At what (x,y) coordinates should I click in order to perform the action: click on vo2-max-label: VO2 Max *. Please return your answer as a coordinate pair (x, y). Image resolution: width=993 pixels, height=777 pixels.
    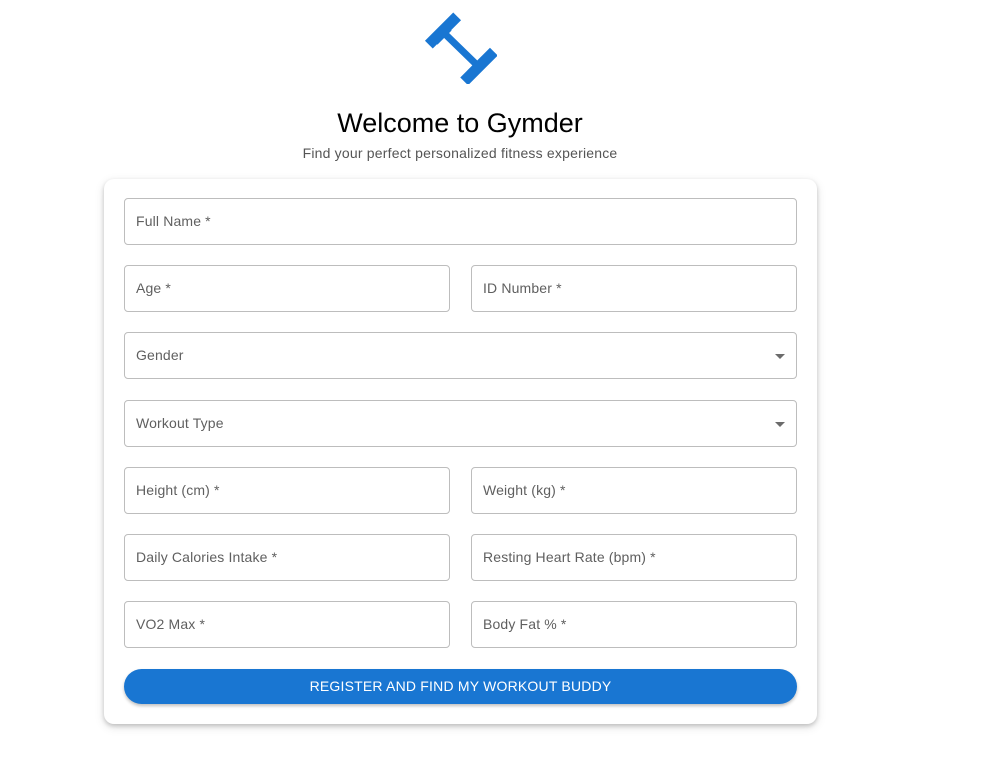
    Looking at the image, I should click on (171, 624).